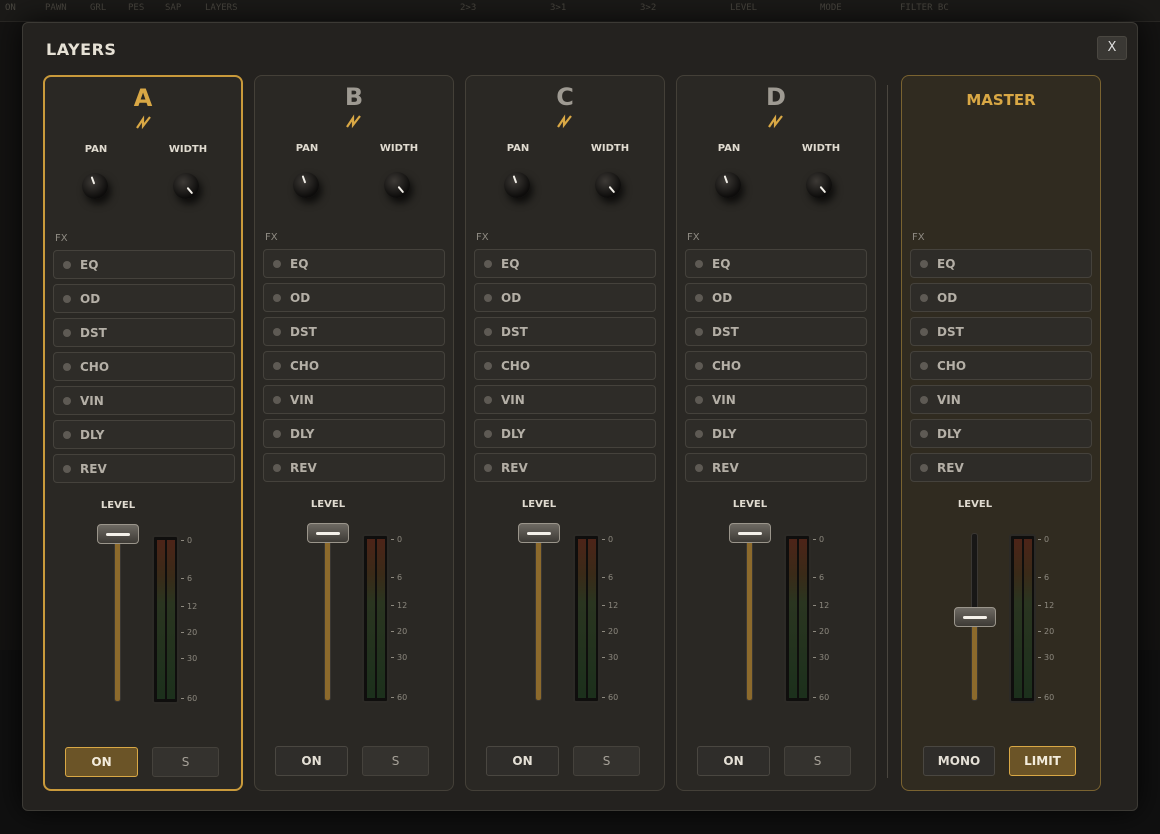  I want to click on level-fader-fill, so click(117, 618).